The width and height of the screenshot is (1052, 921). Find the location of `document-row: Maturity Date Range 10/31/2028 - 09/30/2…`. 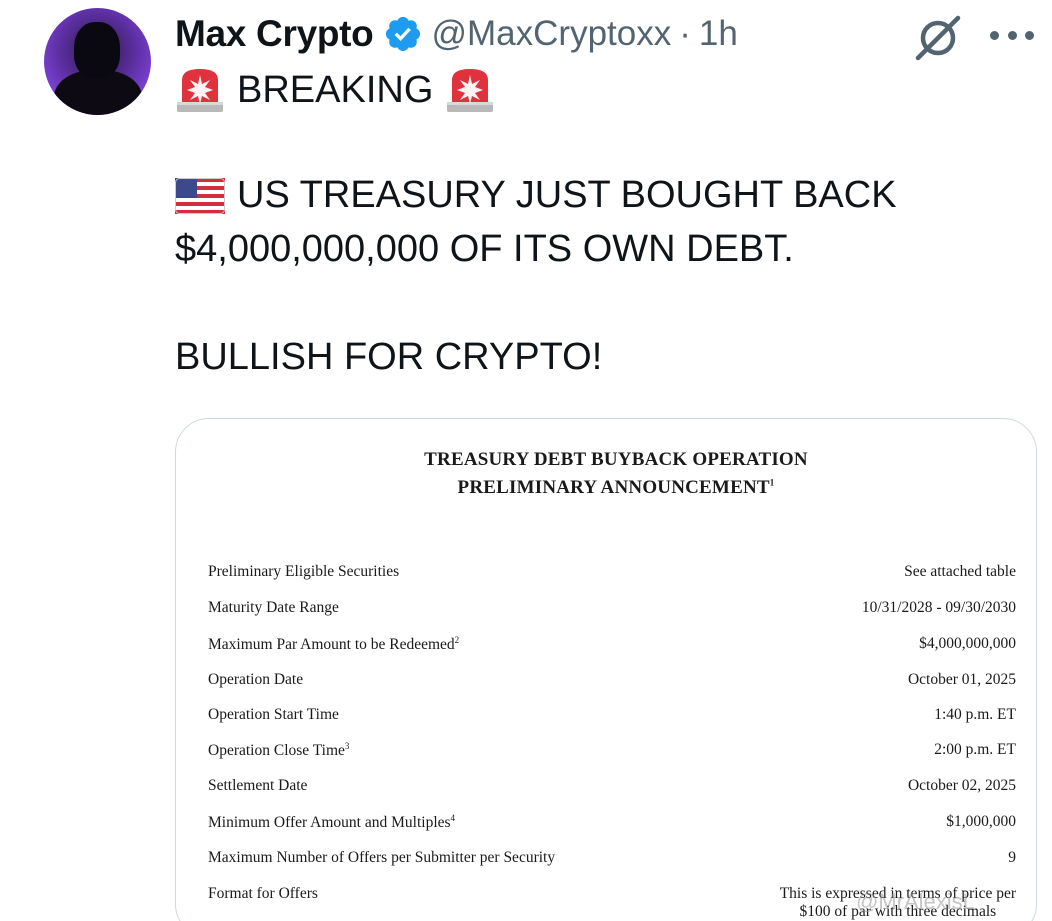

document-row: Maturity Date Range 10/31/2028 - 09/30/2… is located at coordinates (612, 607).